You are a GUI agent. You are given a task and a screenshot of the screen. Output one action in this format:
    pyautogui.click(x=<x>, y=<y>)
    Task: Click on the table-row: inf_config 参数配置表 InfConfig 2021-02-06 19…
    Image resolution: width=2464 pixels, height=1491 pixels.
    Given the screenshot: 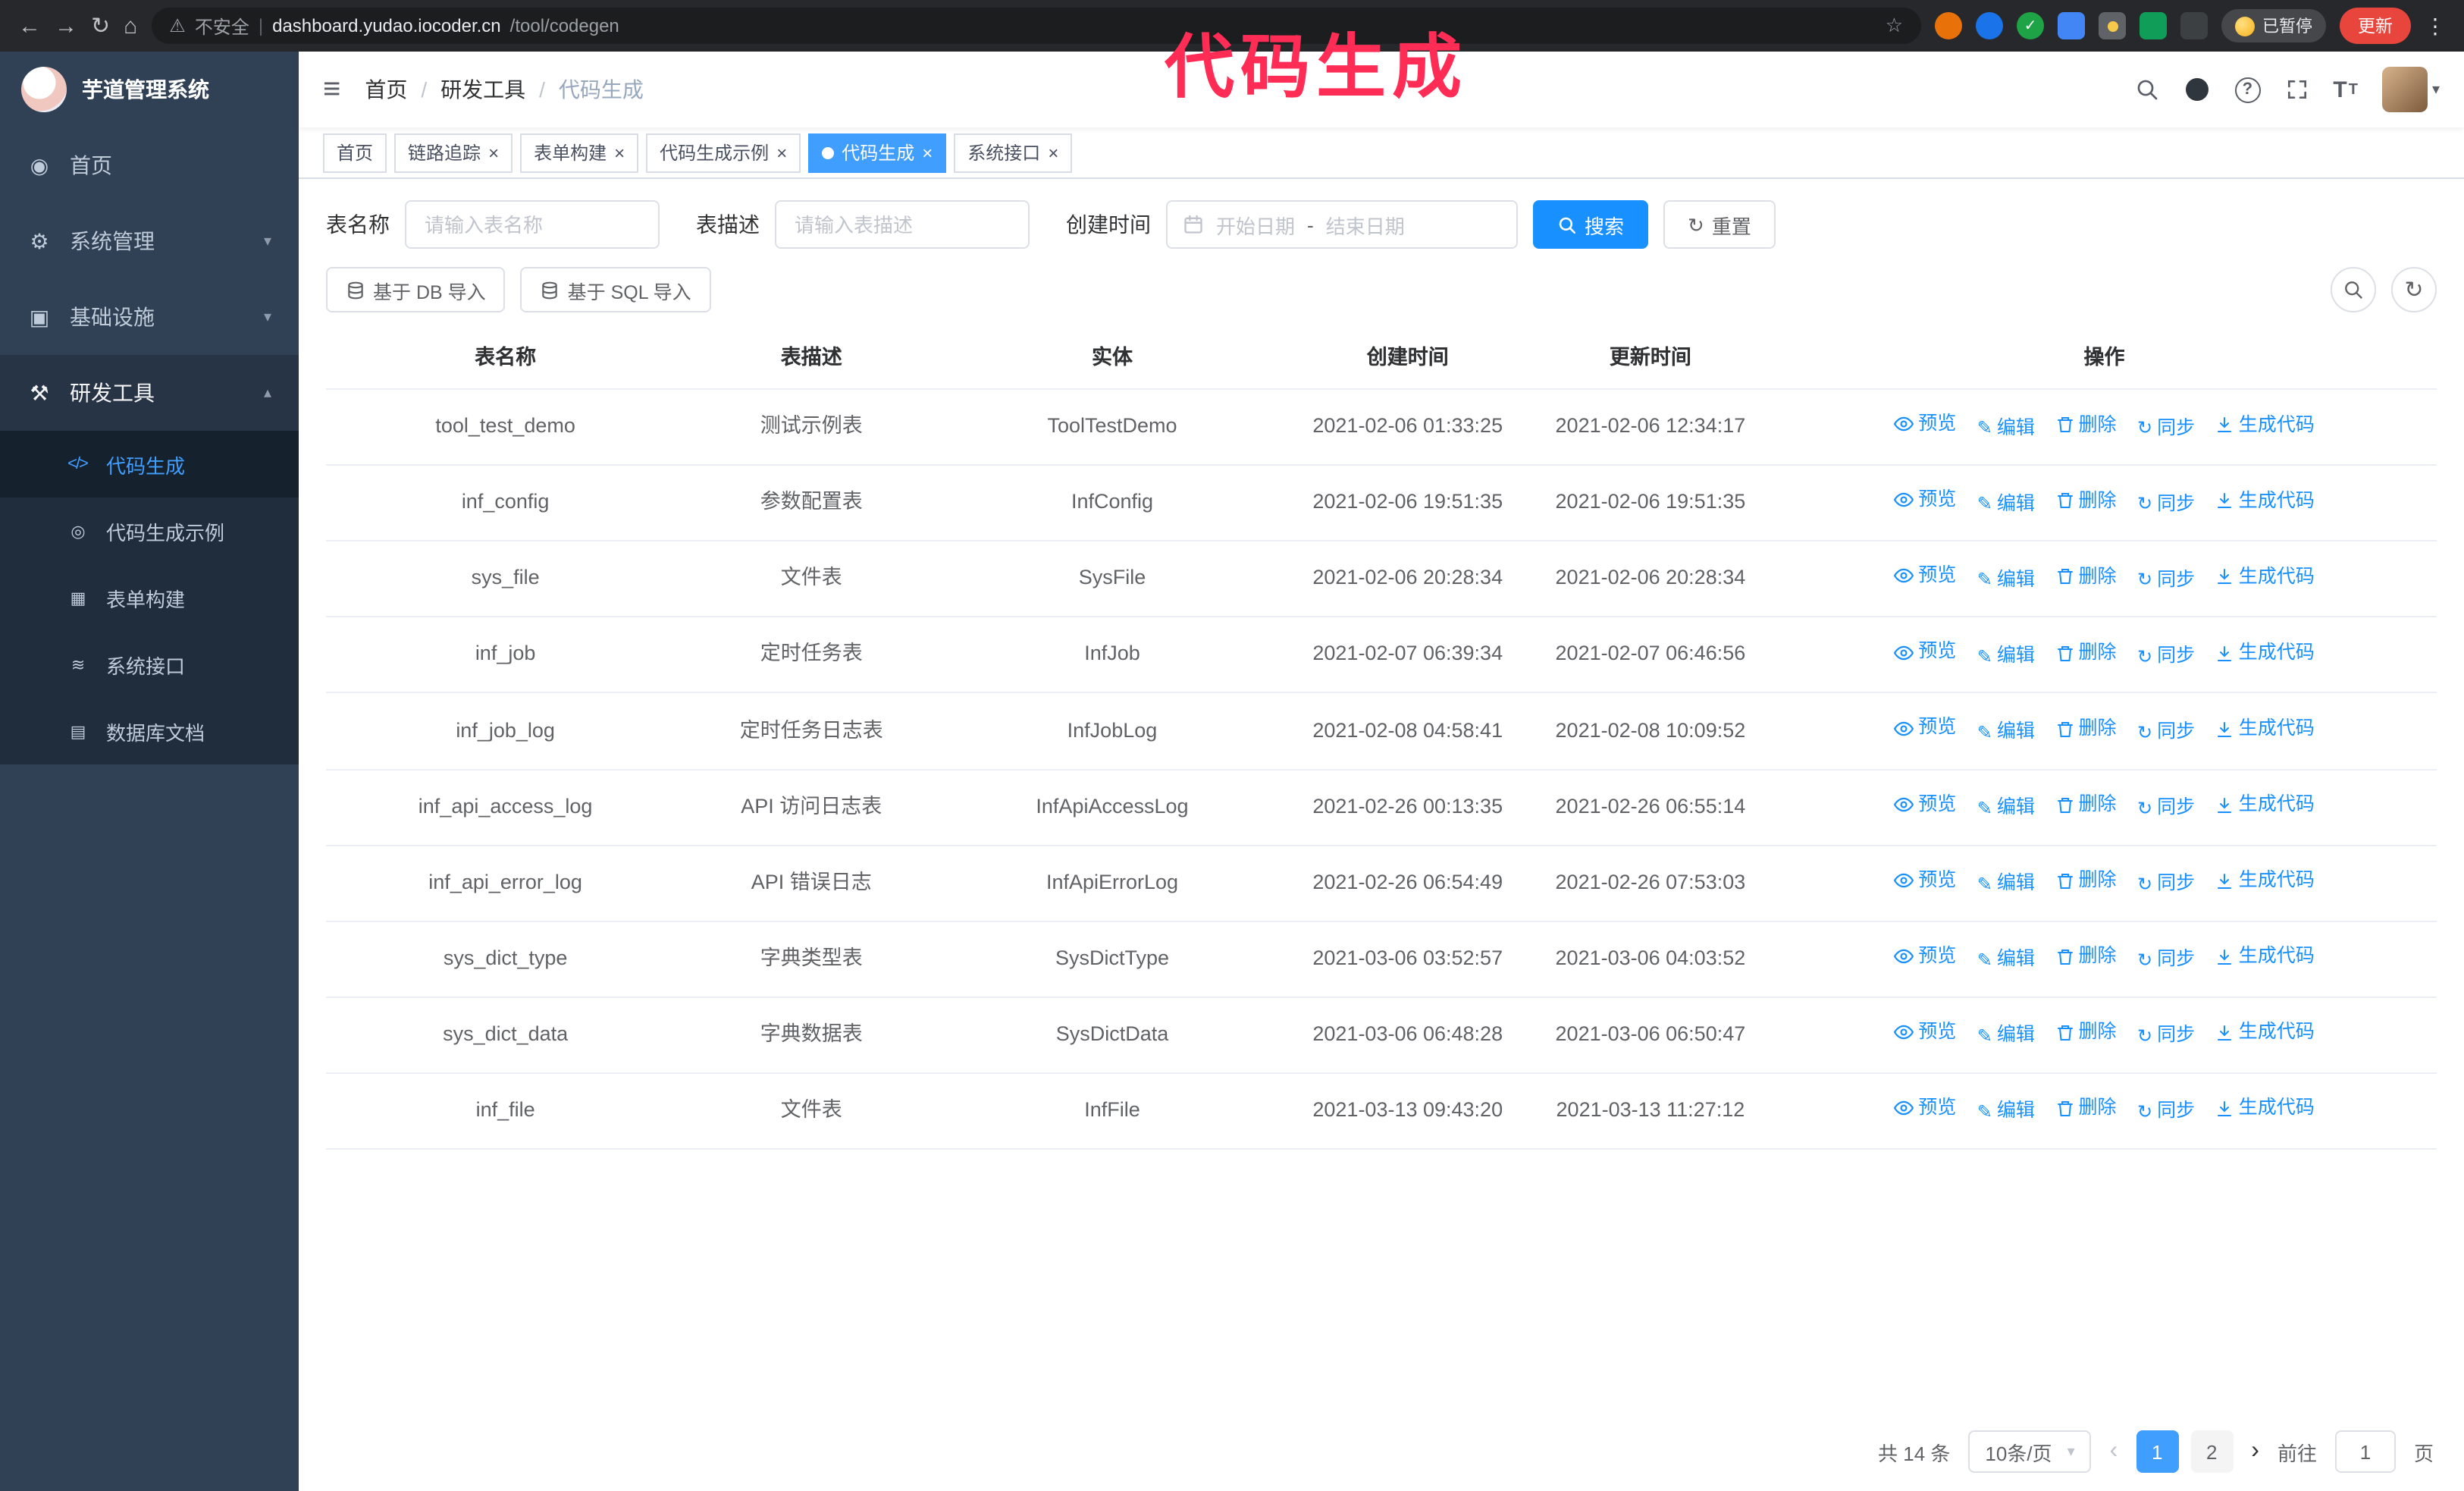 What is the action you would take?
    pyautogui.click(x=1382, y=503)
    